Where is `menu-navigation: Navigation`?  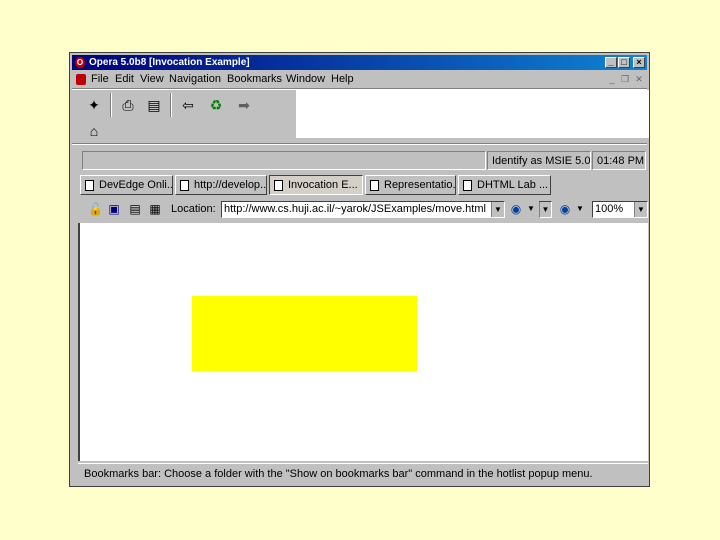
menu-navigation: Navigation is located at coordinates (195, 79).